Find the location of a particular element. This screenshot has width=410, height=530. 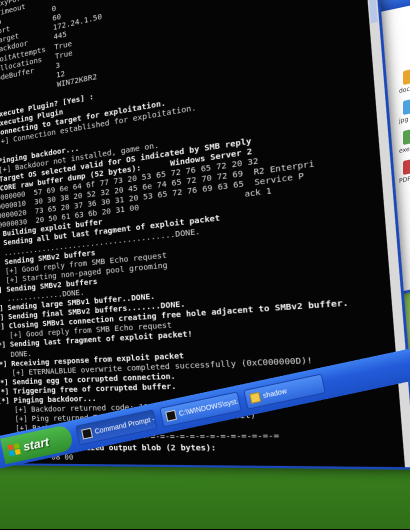

folder-icon is located at coordinates (255, 397).